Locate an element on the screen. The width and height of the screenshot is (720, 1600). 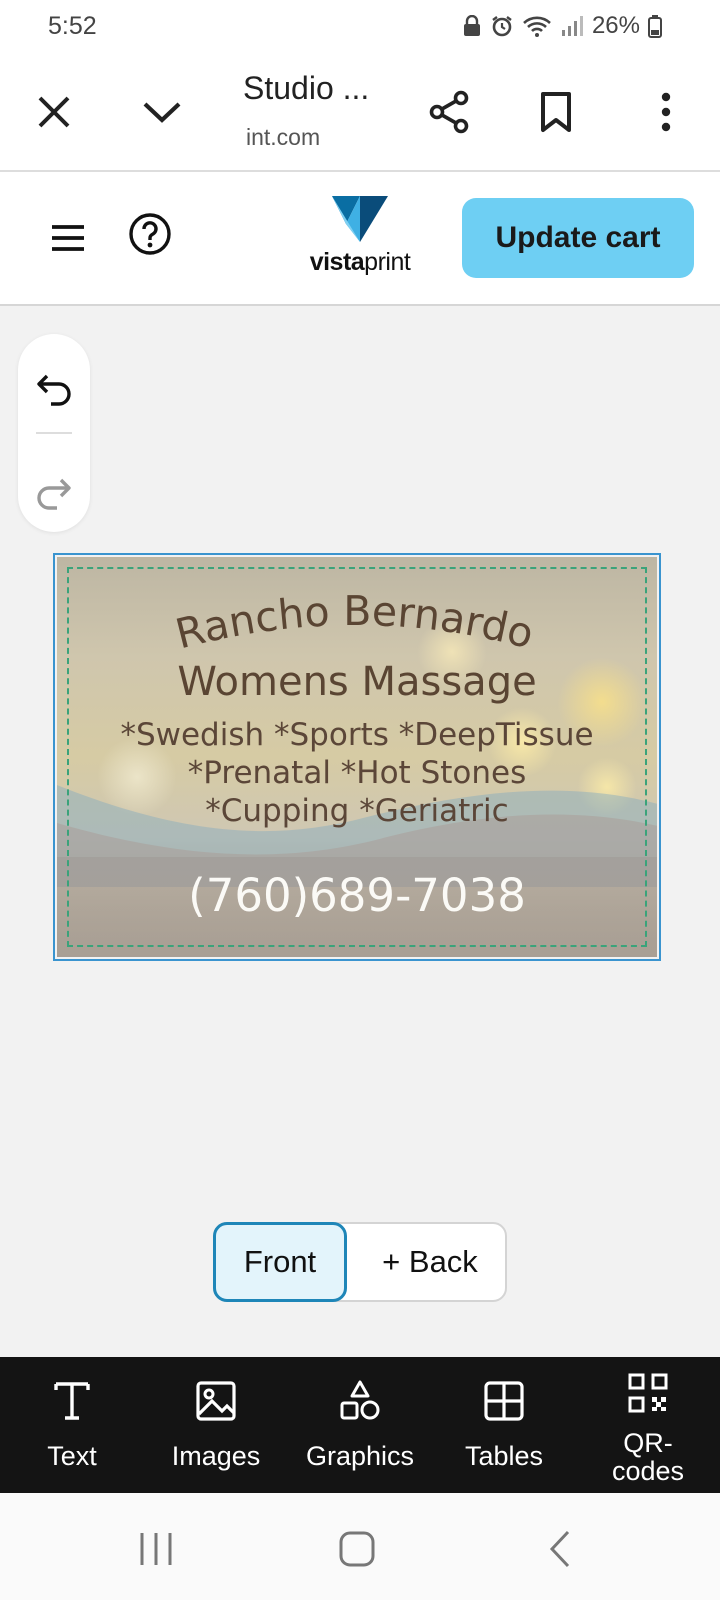
images-tool-button: Images is located at coordinates (216, 1425).